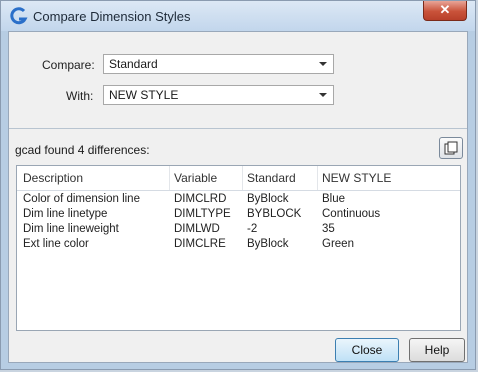  I want to click on cell-new-style: 35, so click(328, 229).